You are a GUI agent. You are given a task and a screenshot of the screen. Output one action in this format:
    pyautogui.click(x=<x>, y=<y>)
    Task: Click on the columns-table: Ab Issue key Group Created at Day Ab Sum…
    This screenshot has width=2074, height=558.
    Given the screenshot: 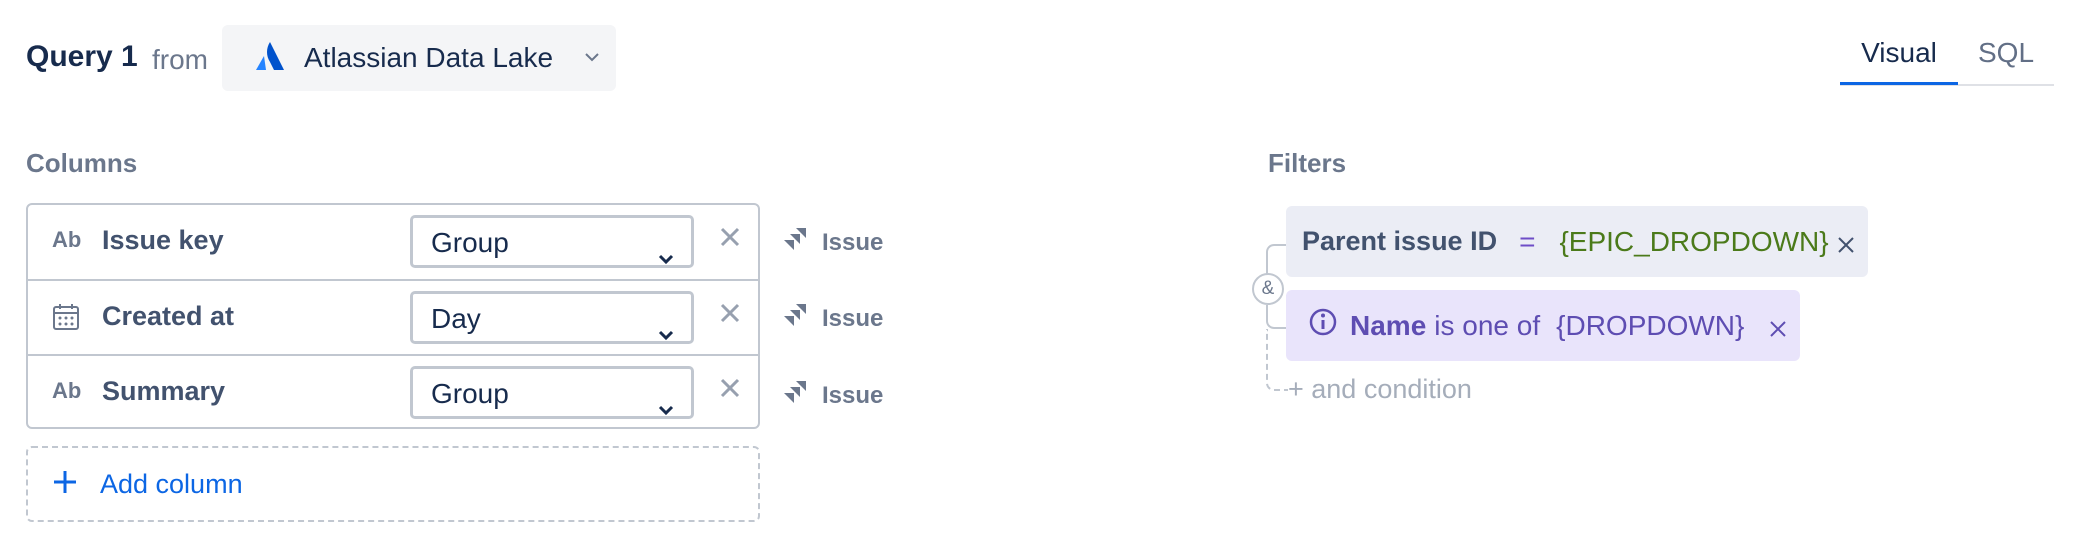 What is the action you would take?
    pyautogui.click(x=393, y=316)
    